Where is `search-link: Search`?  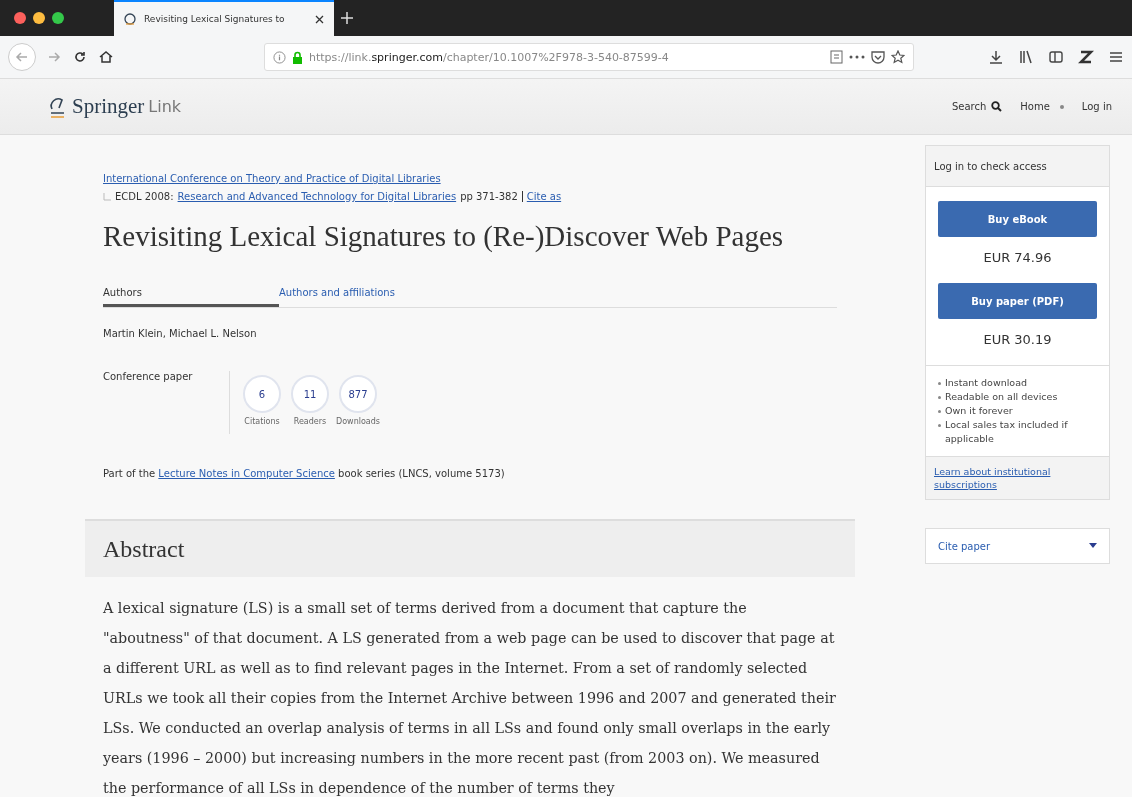
search-link: Search is located at coordinates (977, 106).